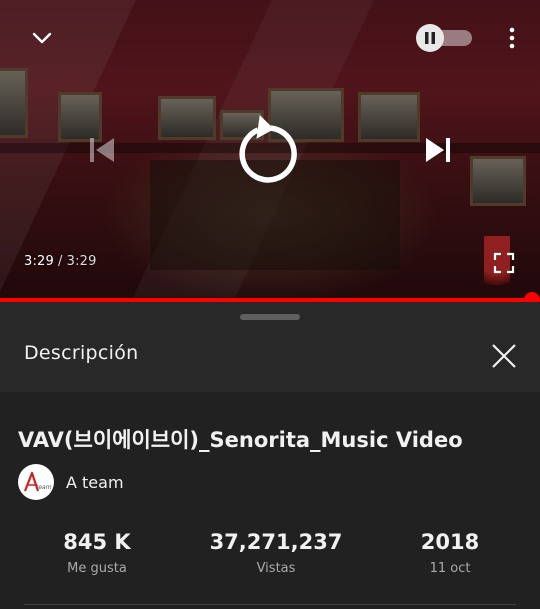 The height and width of the screenshot is (609, 540). What do you see at coordinates (81, 353) in the screenshot?
I see `description-title: Descripción` at bounding box center [81, 353].